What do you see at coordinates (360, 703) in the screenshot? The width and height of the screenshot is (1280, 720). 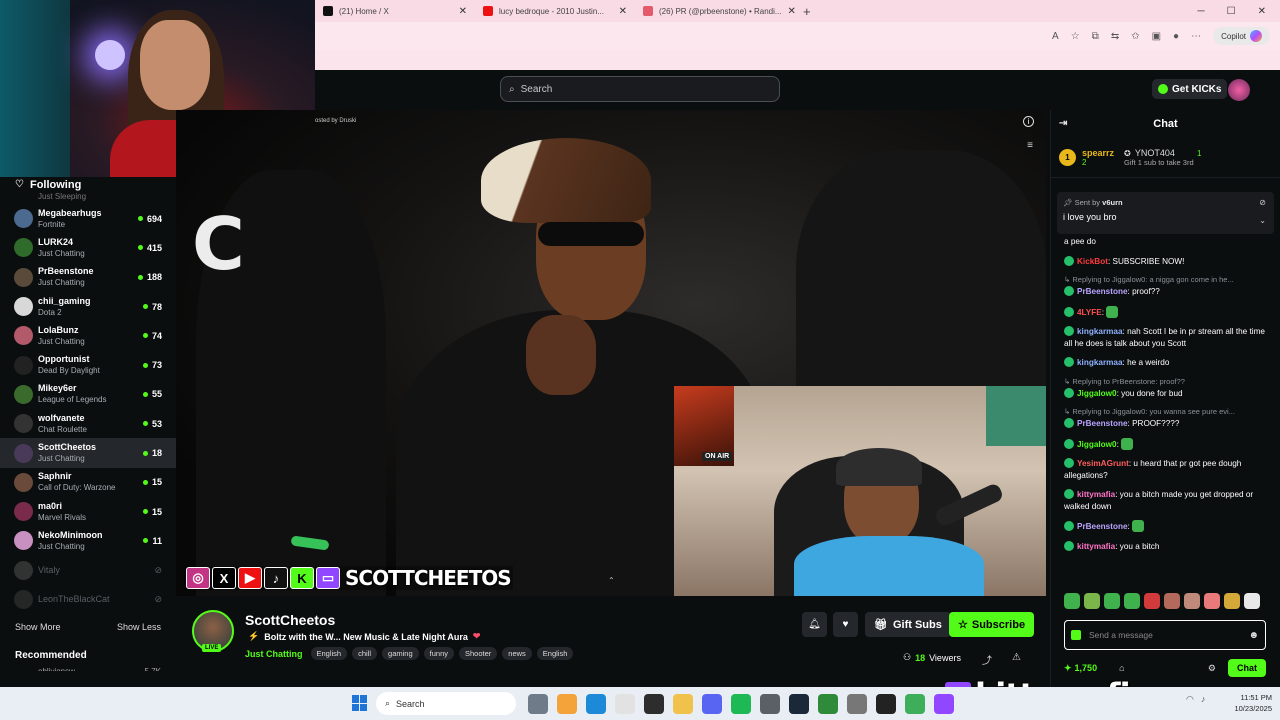 I see `windows-start-icon` at bounding box center [360, 703].